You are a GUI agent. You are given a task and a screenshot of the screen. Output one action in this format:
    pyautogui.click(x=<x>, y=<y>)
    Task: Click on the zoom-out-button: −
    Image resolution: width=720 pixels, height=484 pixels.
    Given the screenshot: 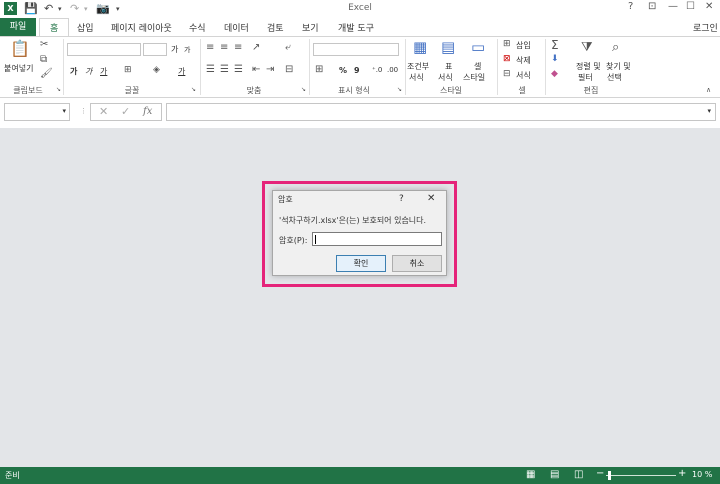 What is the action you would take?
    pyautogui.click(x=600, y=473)
    